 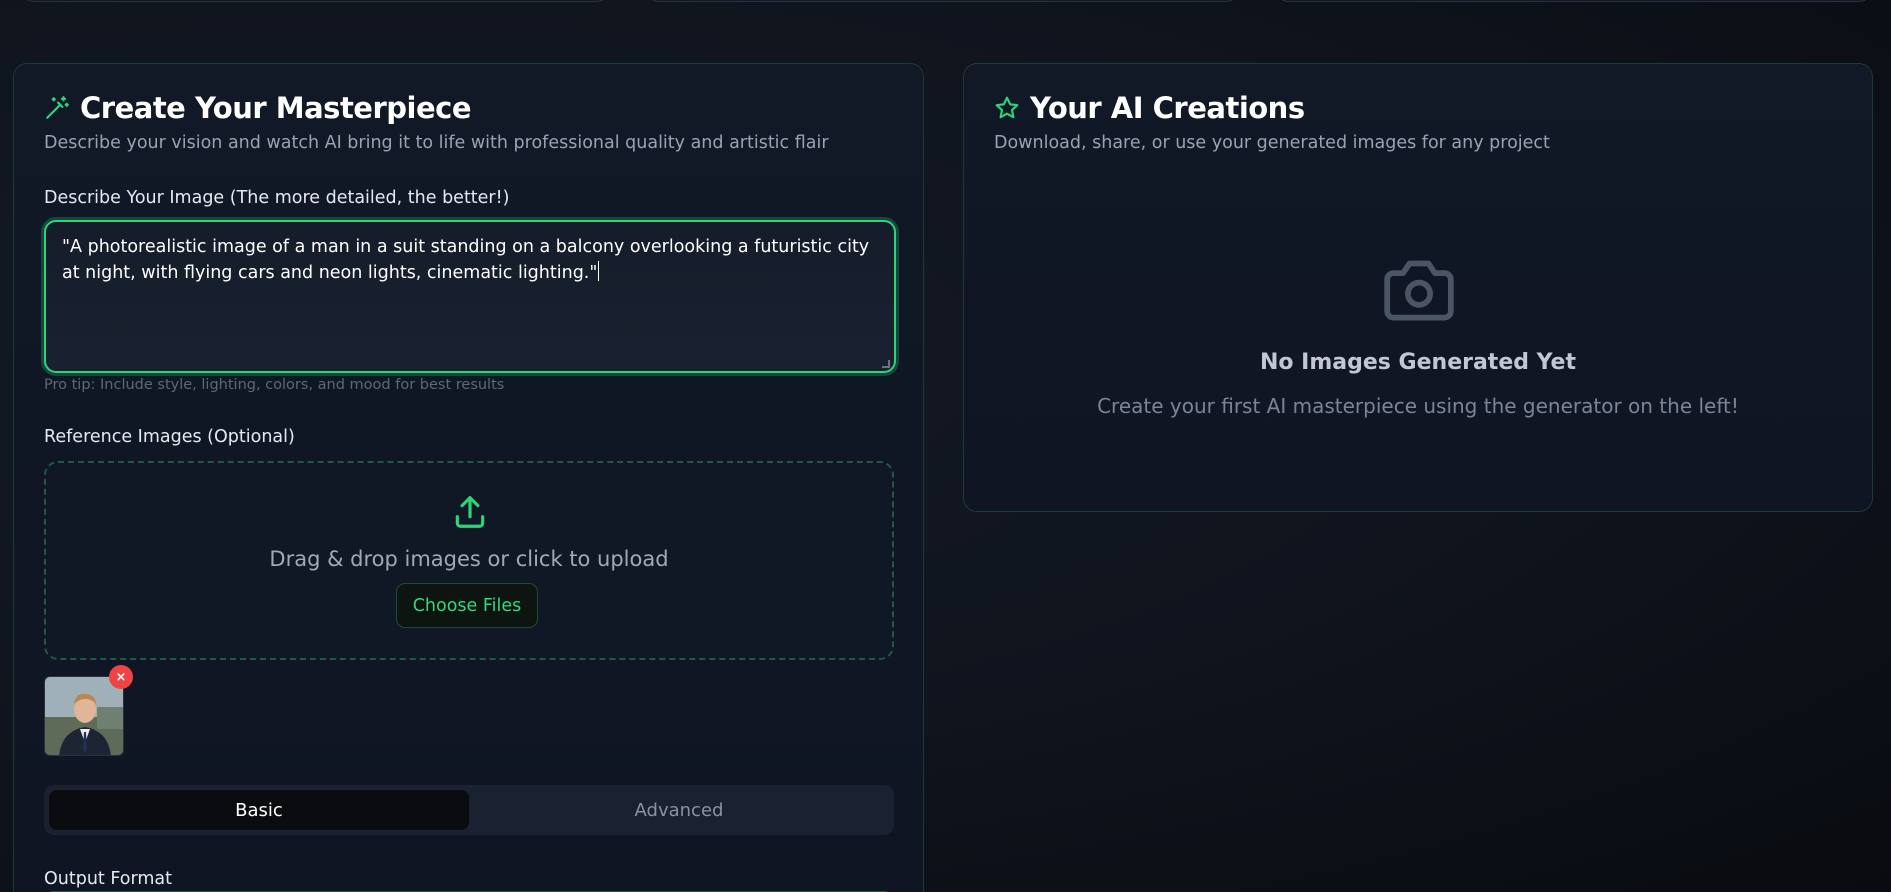 What do you see at coordinates (886, 364) in the screenshot?
I see `resize-handle` at bounding box center [886, 364].